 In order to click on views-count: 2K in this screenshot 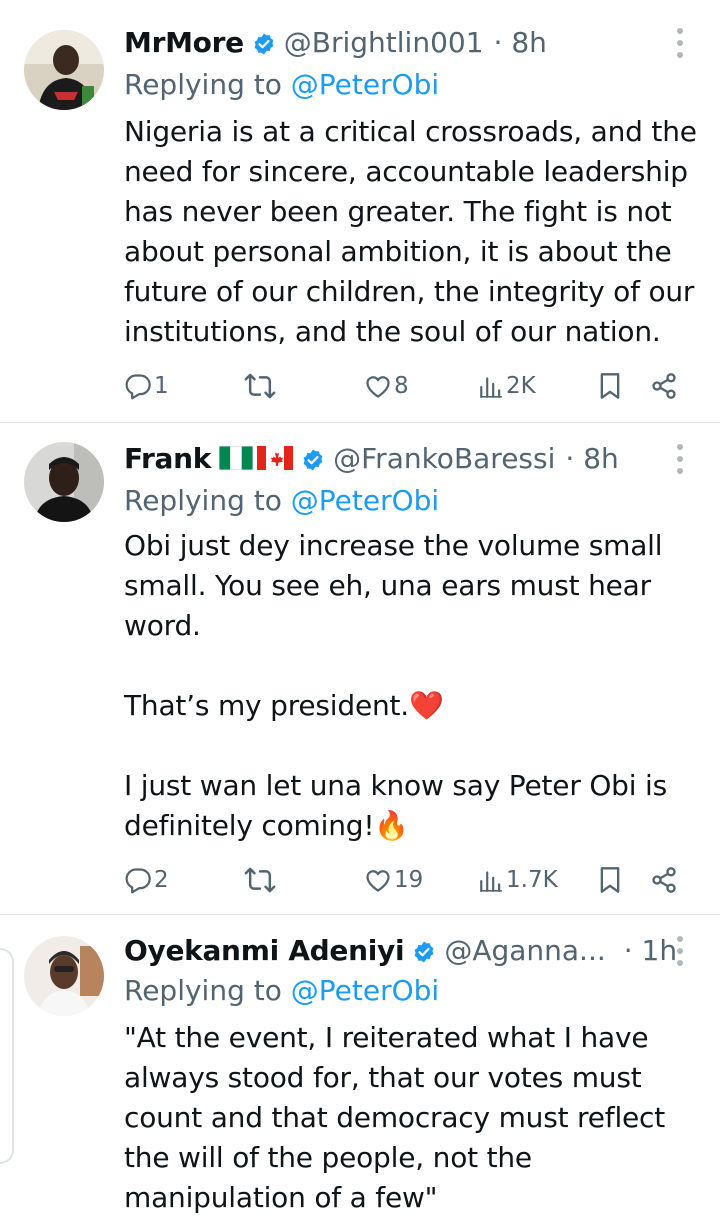, I will do `click(521, 386)`.